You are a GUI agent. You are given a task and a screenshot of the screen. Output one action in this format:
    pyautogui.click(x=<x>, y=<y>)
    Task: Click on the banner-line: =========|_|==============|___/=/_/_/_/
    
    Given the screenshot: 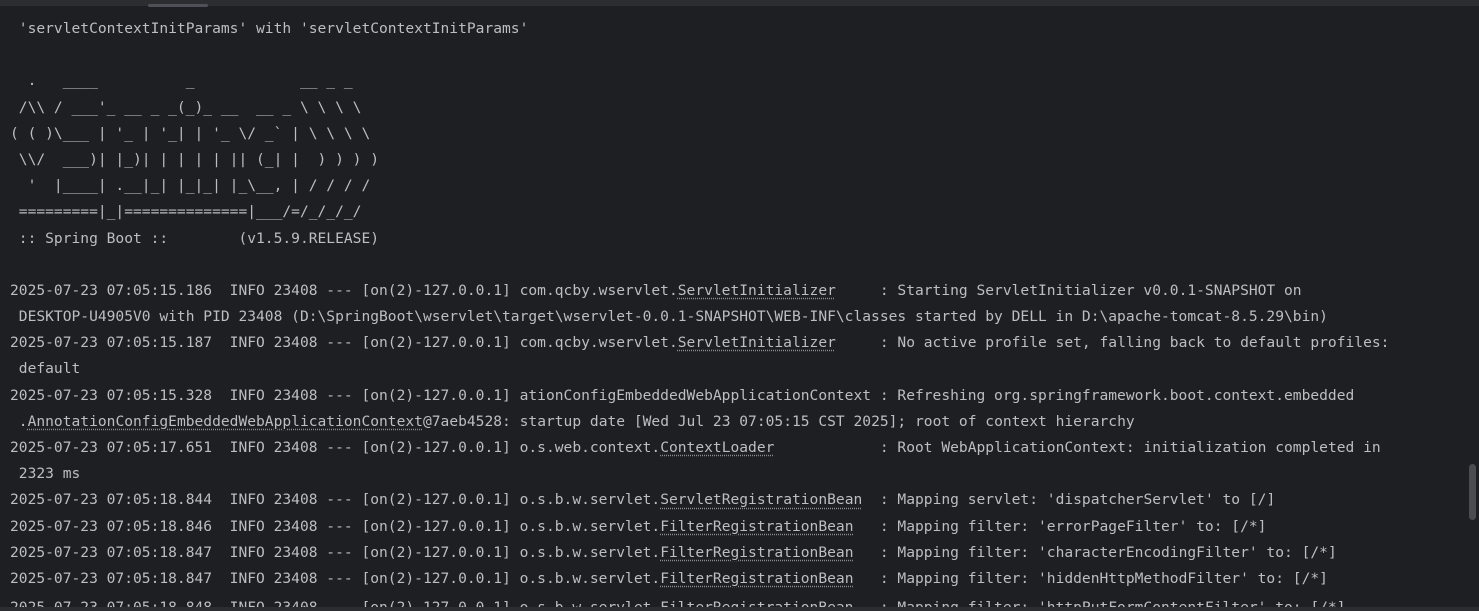 What is the action you would take?
    pyautogui.click(x=186, y=212)
    